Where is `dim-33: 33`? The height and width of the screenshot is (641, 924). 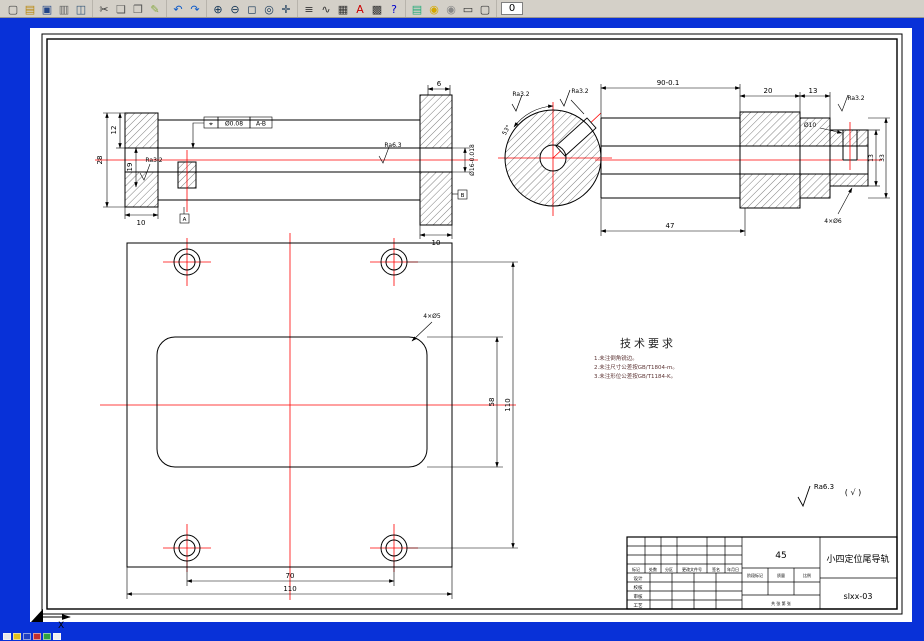 dim-33: 33 is located at coordinates (882, 158).